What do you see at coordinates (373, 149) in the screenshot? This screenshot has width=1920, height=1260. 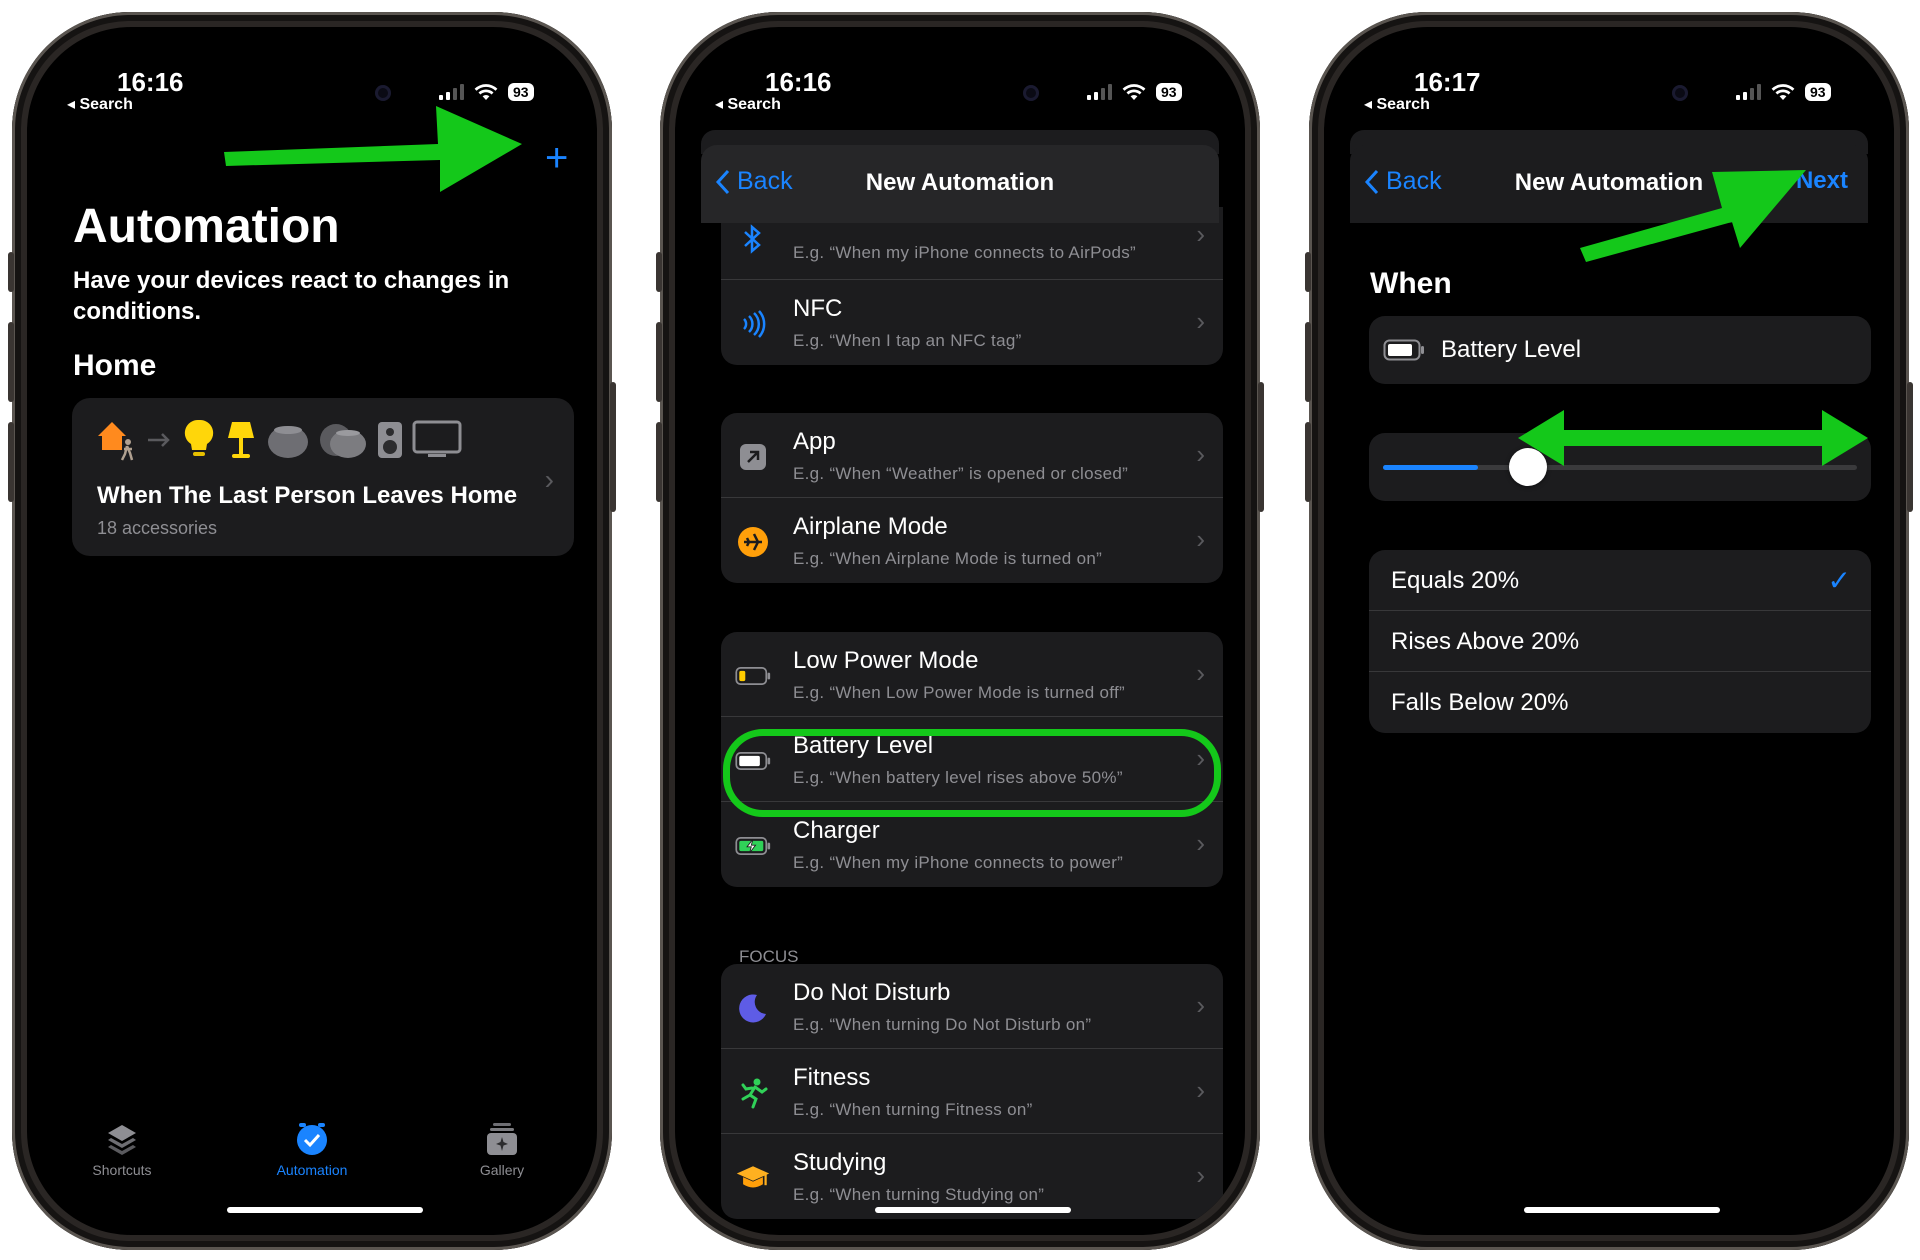 I see `annotation-arrow-to-add-button` at bounding box center [373, 149].